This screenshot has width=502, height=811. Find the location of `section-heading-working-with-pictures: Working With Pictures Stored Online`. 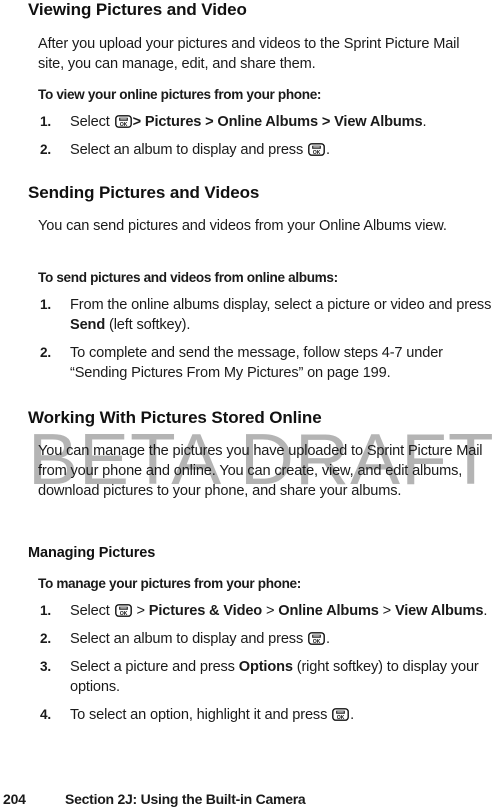

section-heading-working-with-pictures: Working With Pictures Stored Online is located at coordinates (175, 417).